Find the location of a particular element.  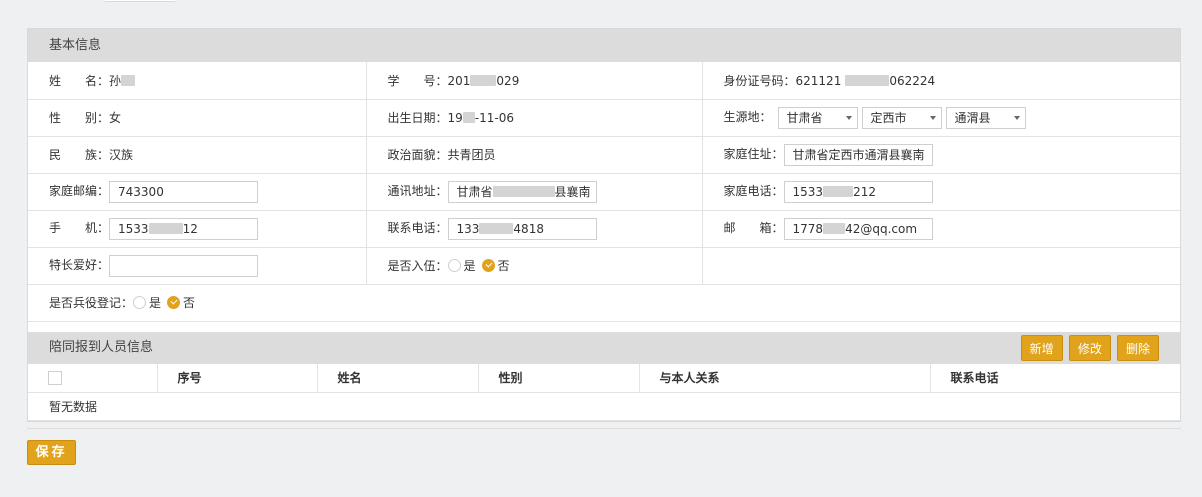

ethnicity-cell: 民 族：汉族 is located at coordinates (197, 155).